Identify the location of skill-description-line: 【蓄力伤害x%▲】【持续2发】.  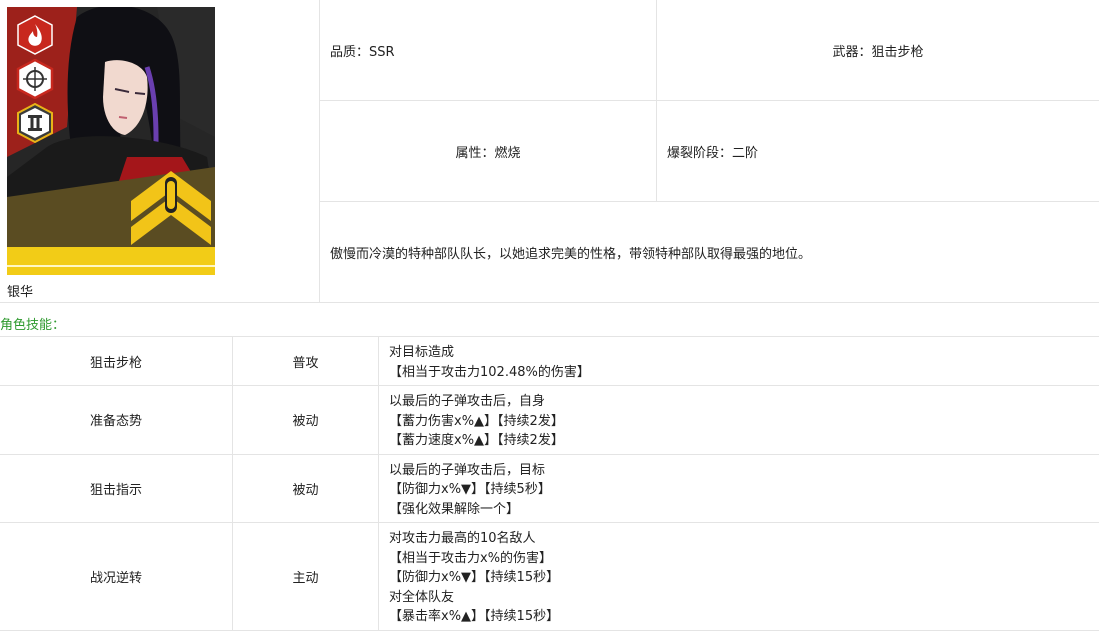
(739, 422).